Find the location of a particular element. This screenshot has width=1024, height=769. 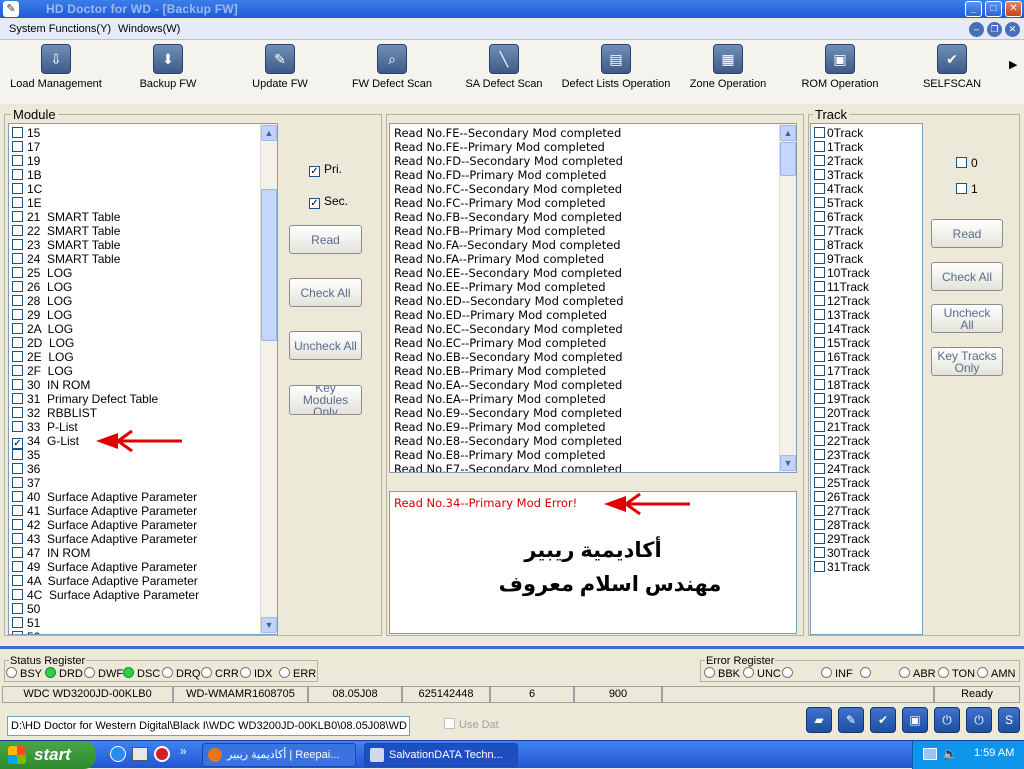

track-item: 30Track is located at coordinates (842, 553).